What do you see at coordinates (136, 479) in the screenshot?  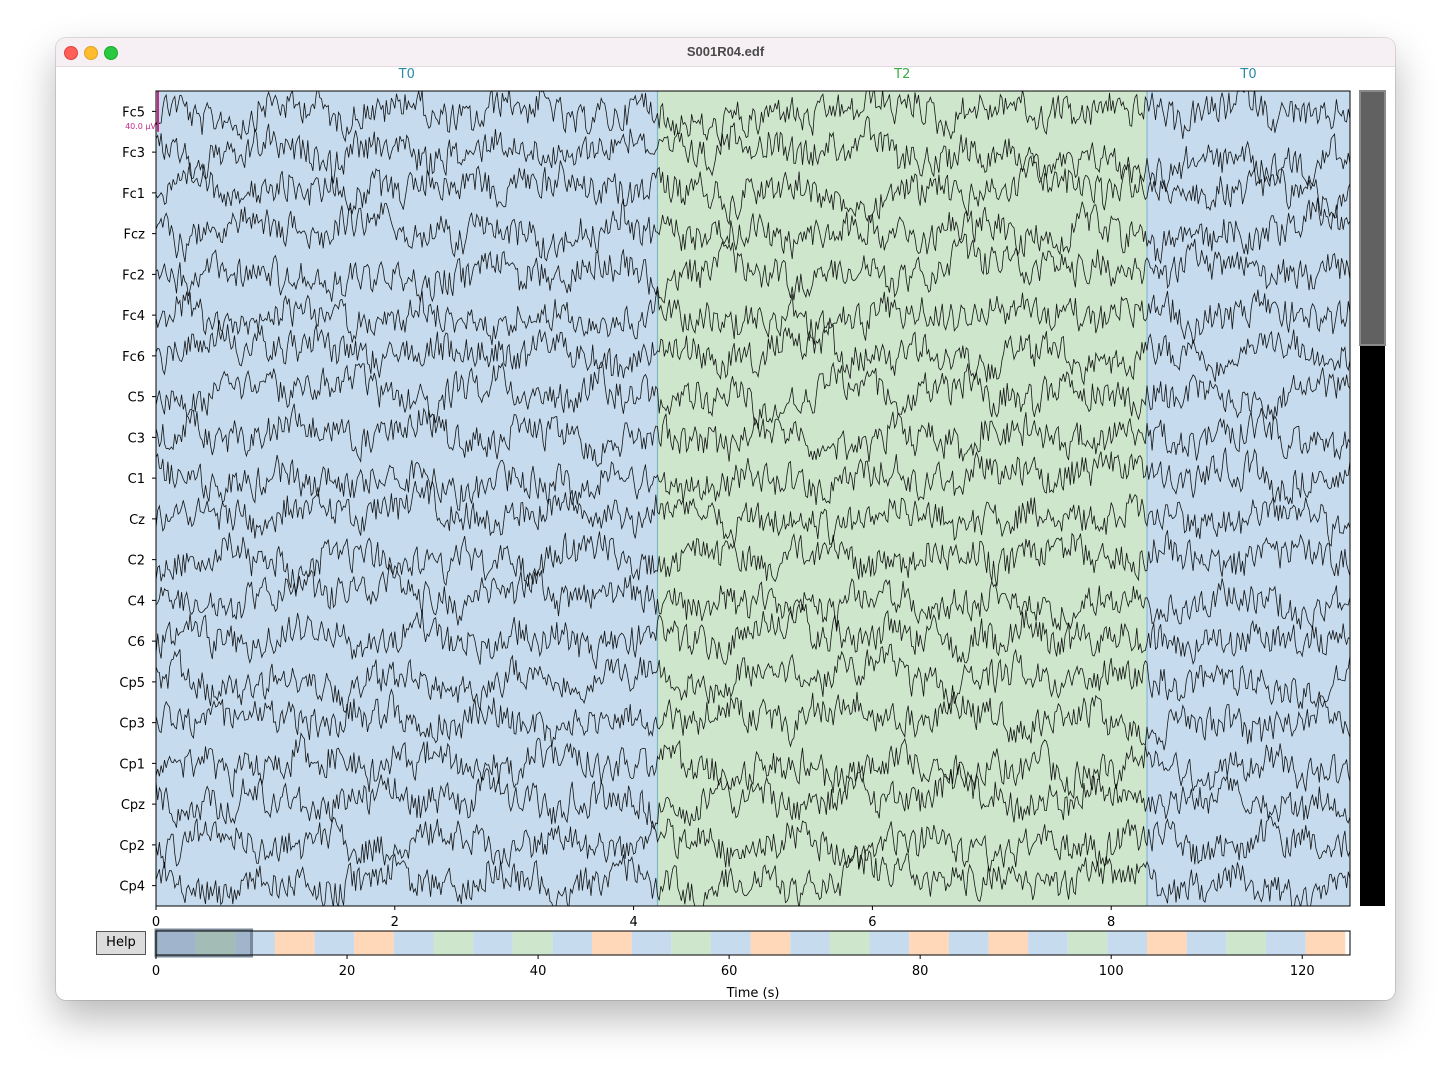 I see `channel-label-c1: C1` at bounding box center [136, 479].